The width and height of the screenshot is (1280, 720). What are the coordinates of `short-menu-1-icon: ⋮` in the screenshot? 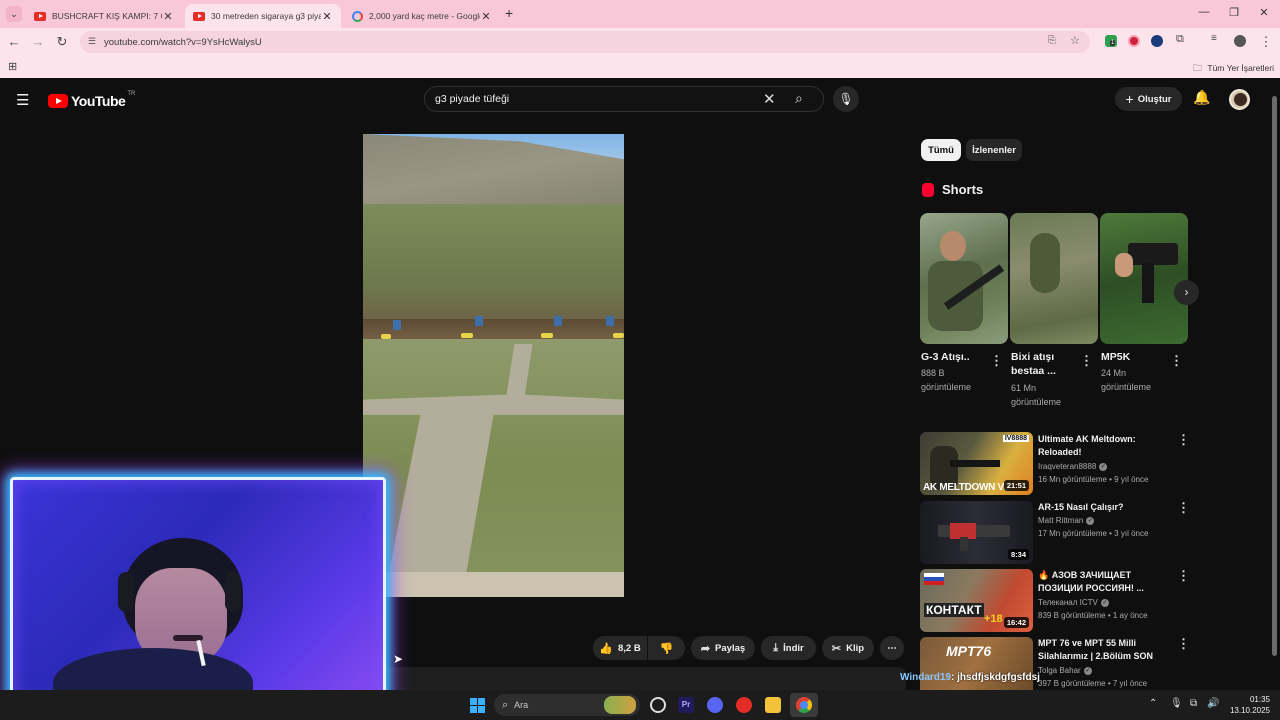 It's located at (996, 360).